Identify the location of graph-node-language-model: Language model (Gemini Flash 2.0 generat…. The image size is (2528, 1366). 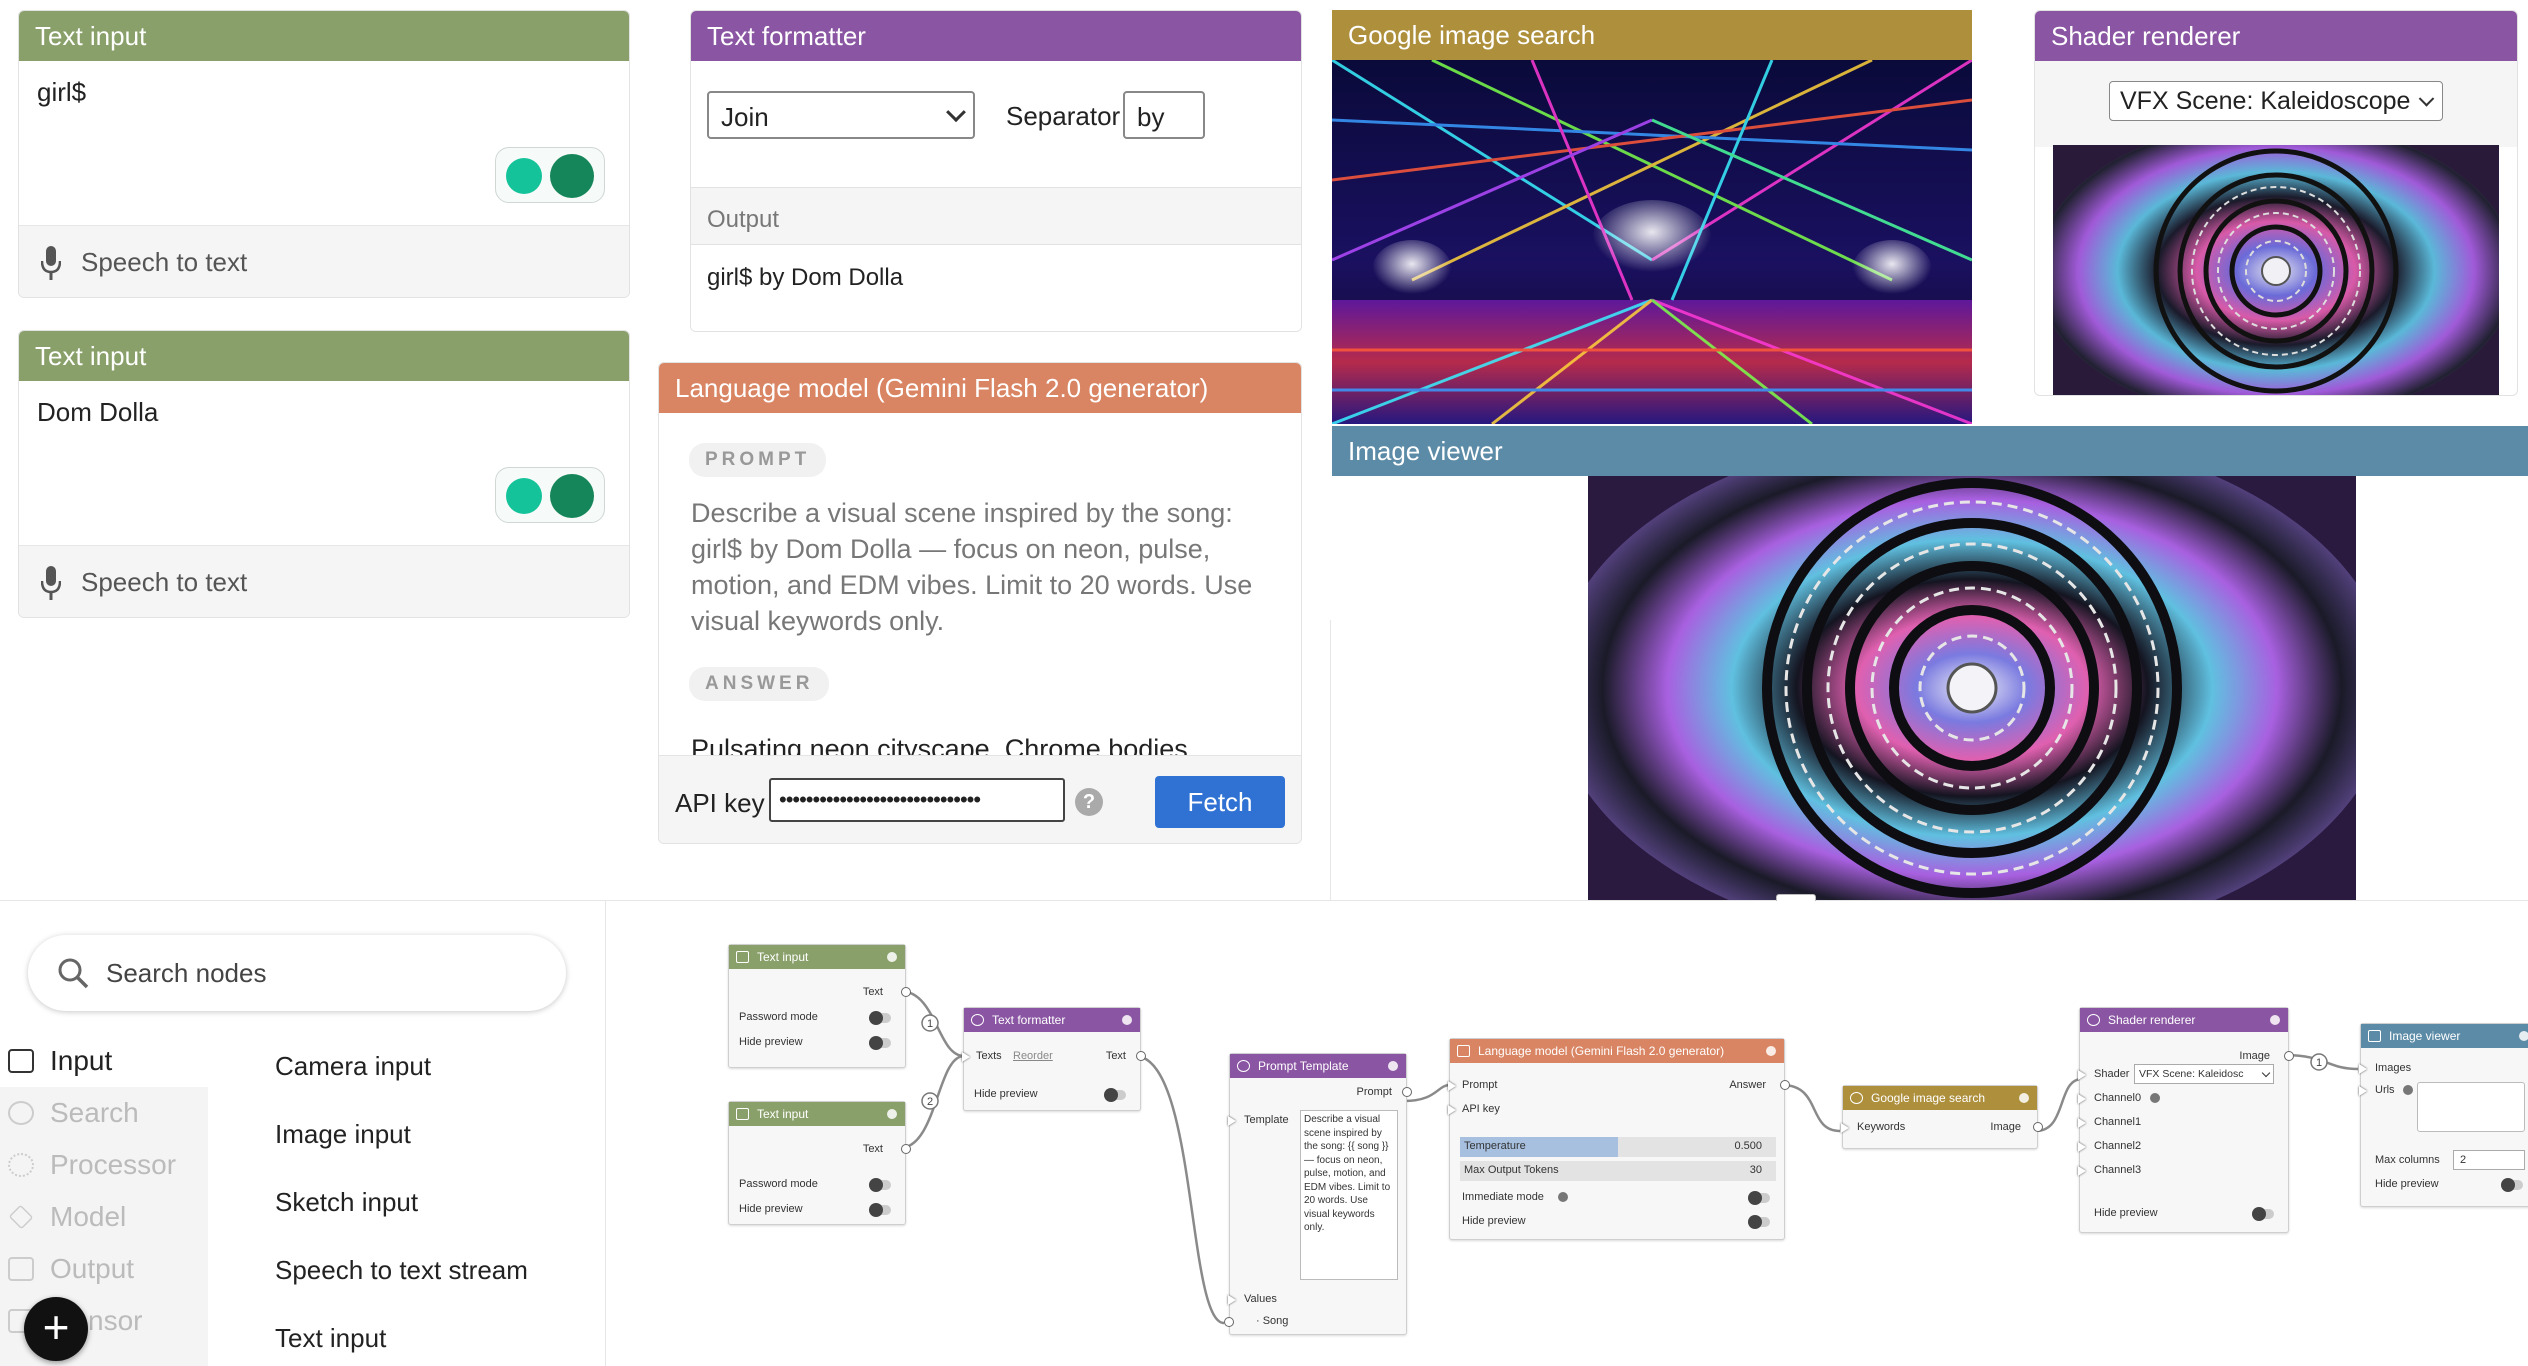
(1619, 1139).